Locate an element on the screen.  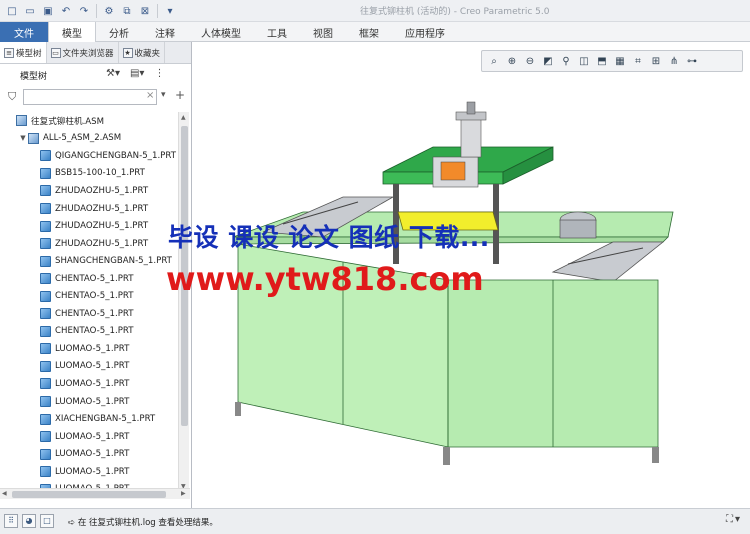
expand-arrow-icon: ▼ is located at coordinates (23, 138).